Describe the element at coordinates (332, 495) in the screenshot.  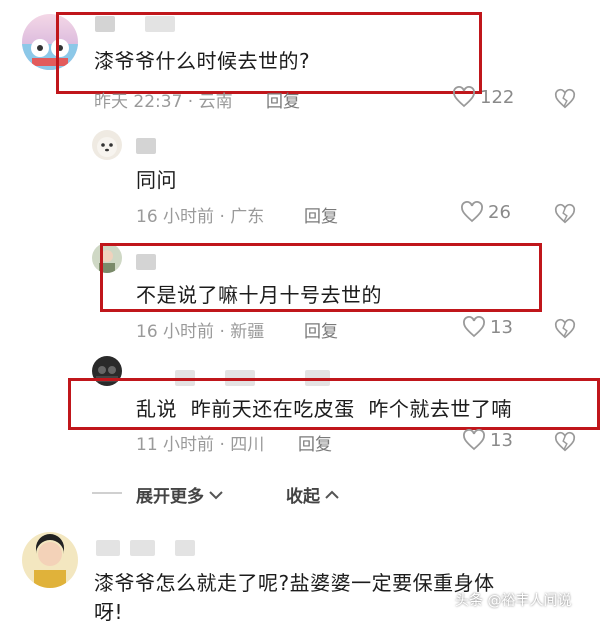
I see `chevron-up-icon` at that location.